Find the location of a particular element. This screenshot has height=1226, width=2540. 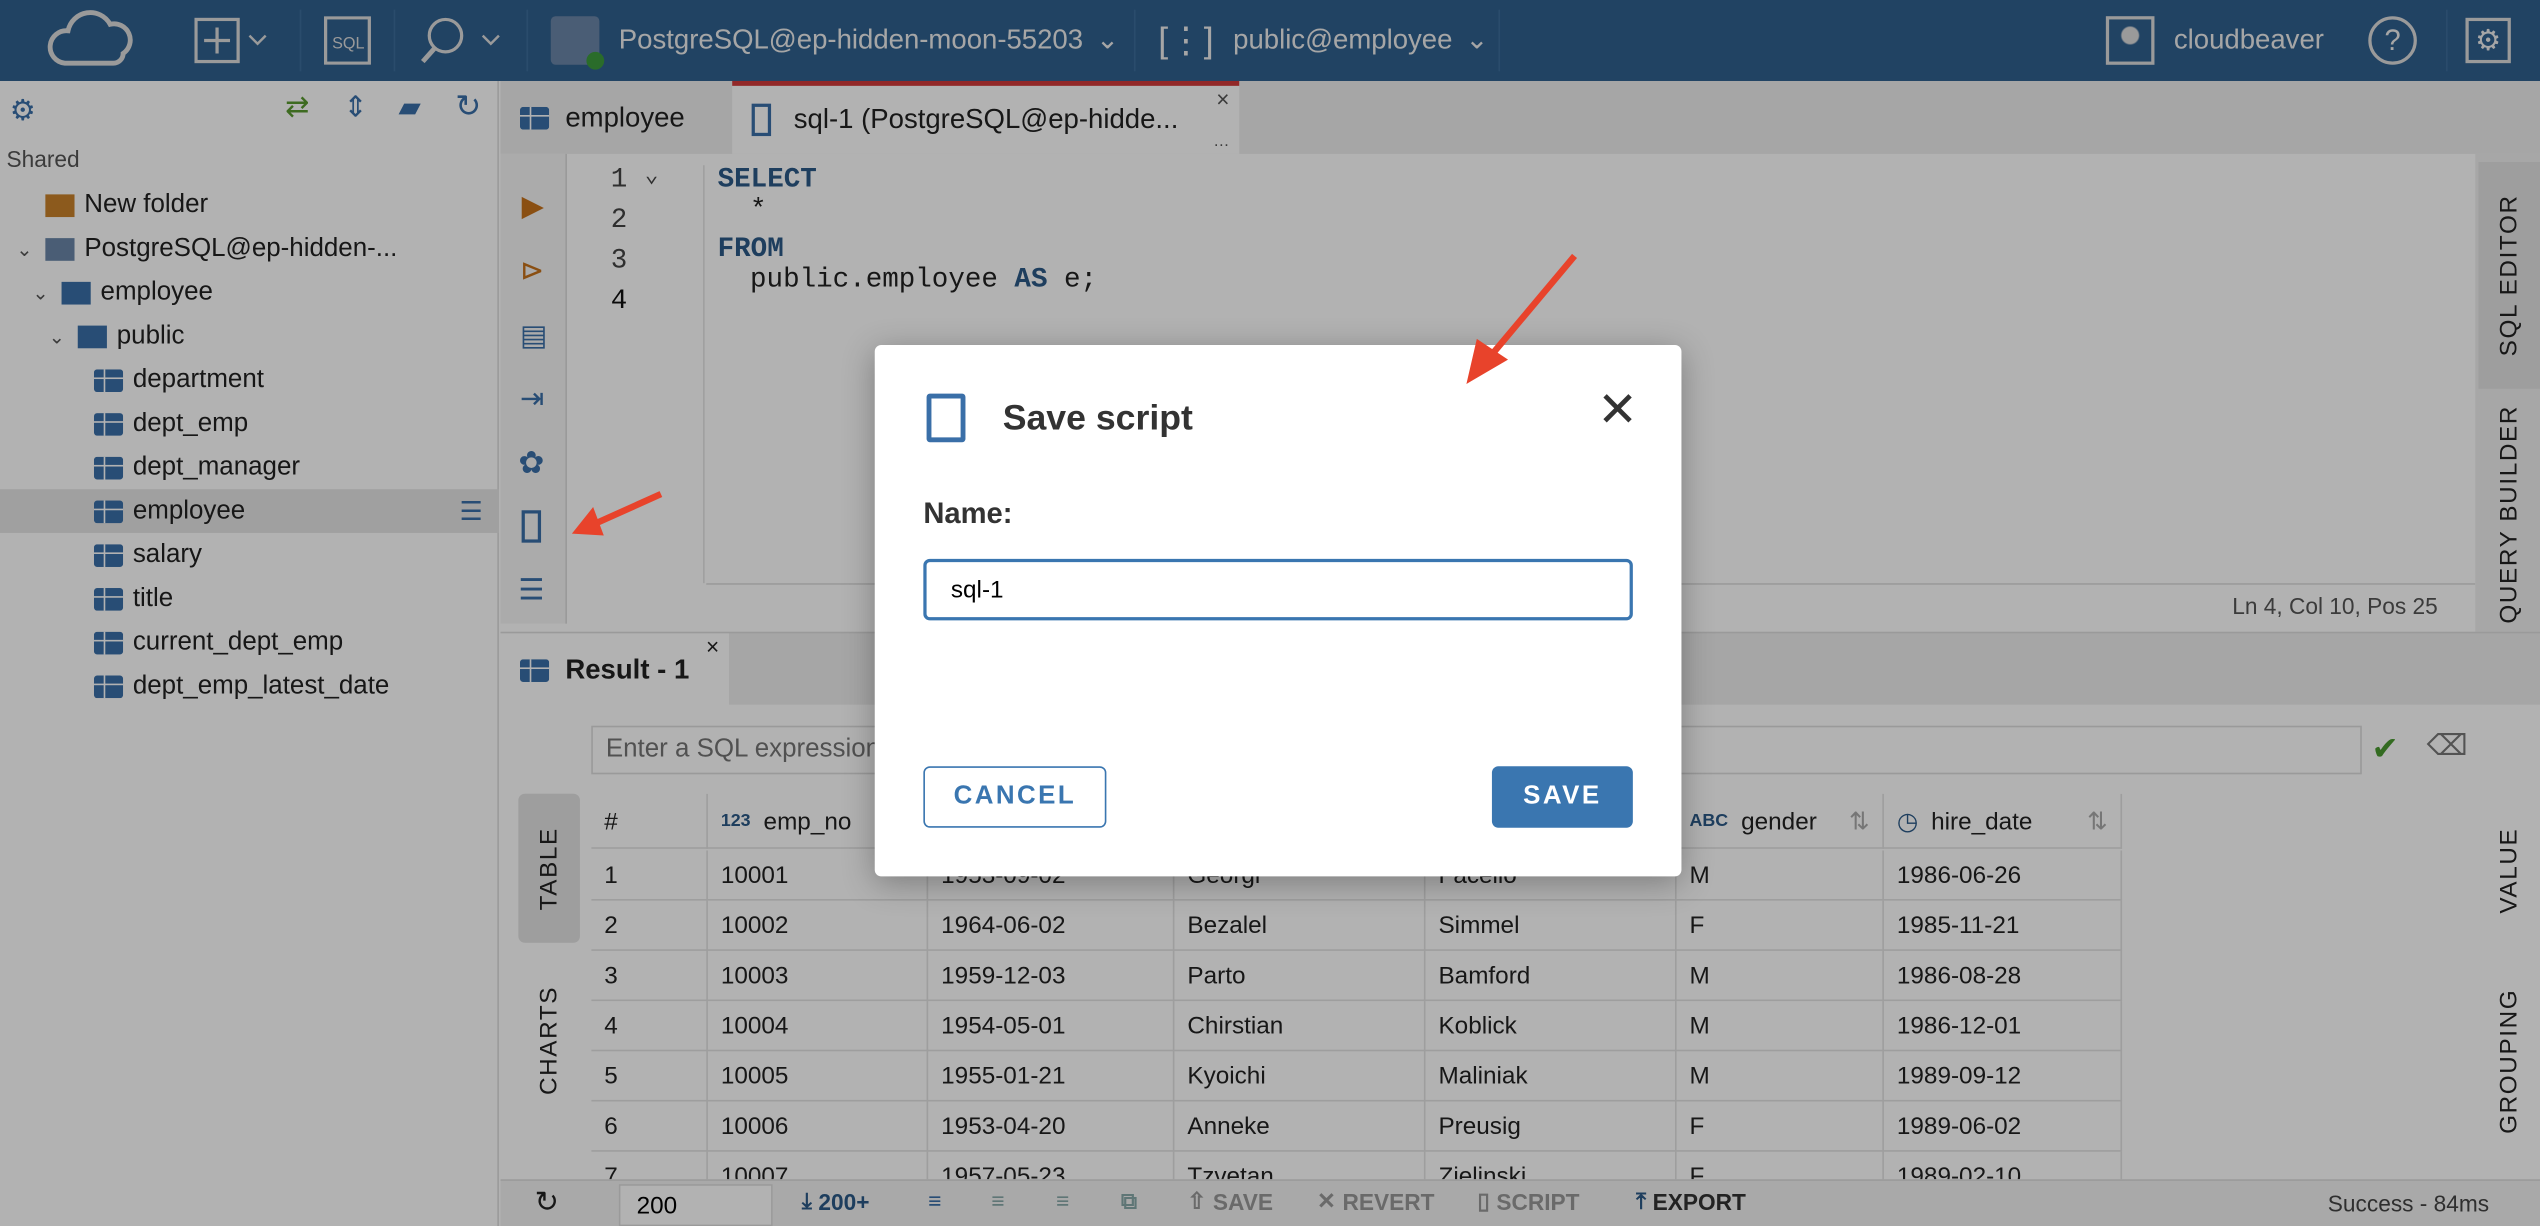

annotation-arrows is located at coordinates (1074, 394).